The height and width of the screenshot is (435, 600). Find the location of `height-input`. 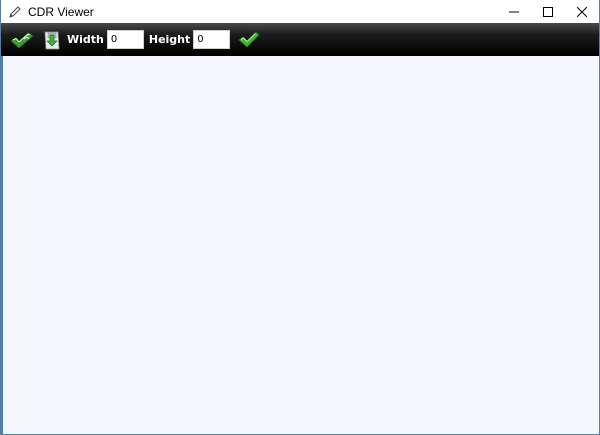

height-input is located at coordinates (212, 39).